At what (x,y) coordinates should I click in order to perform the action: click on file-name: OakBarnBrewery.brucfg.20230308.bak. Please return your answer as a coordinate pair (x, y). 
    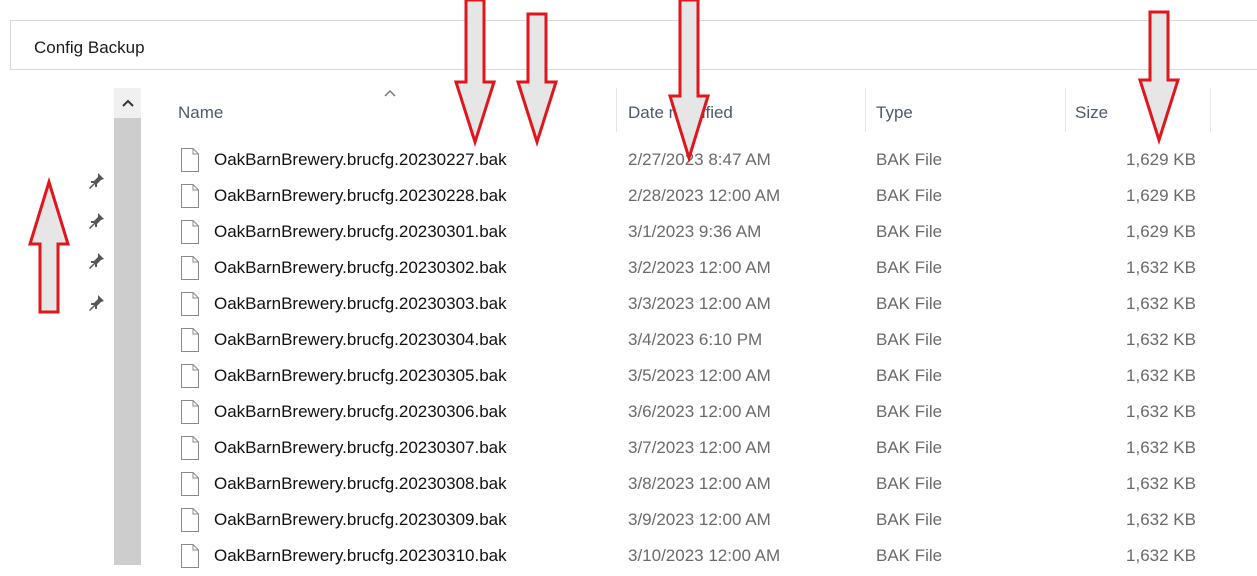
    Looking at the image, I should click on (360, 483).